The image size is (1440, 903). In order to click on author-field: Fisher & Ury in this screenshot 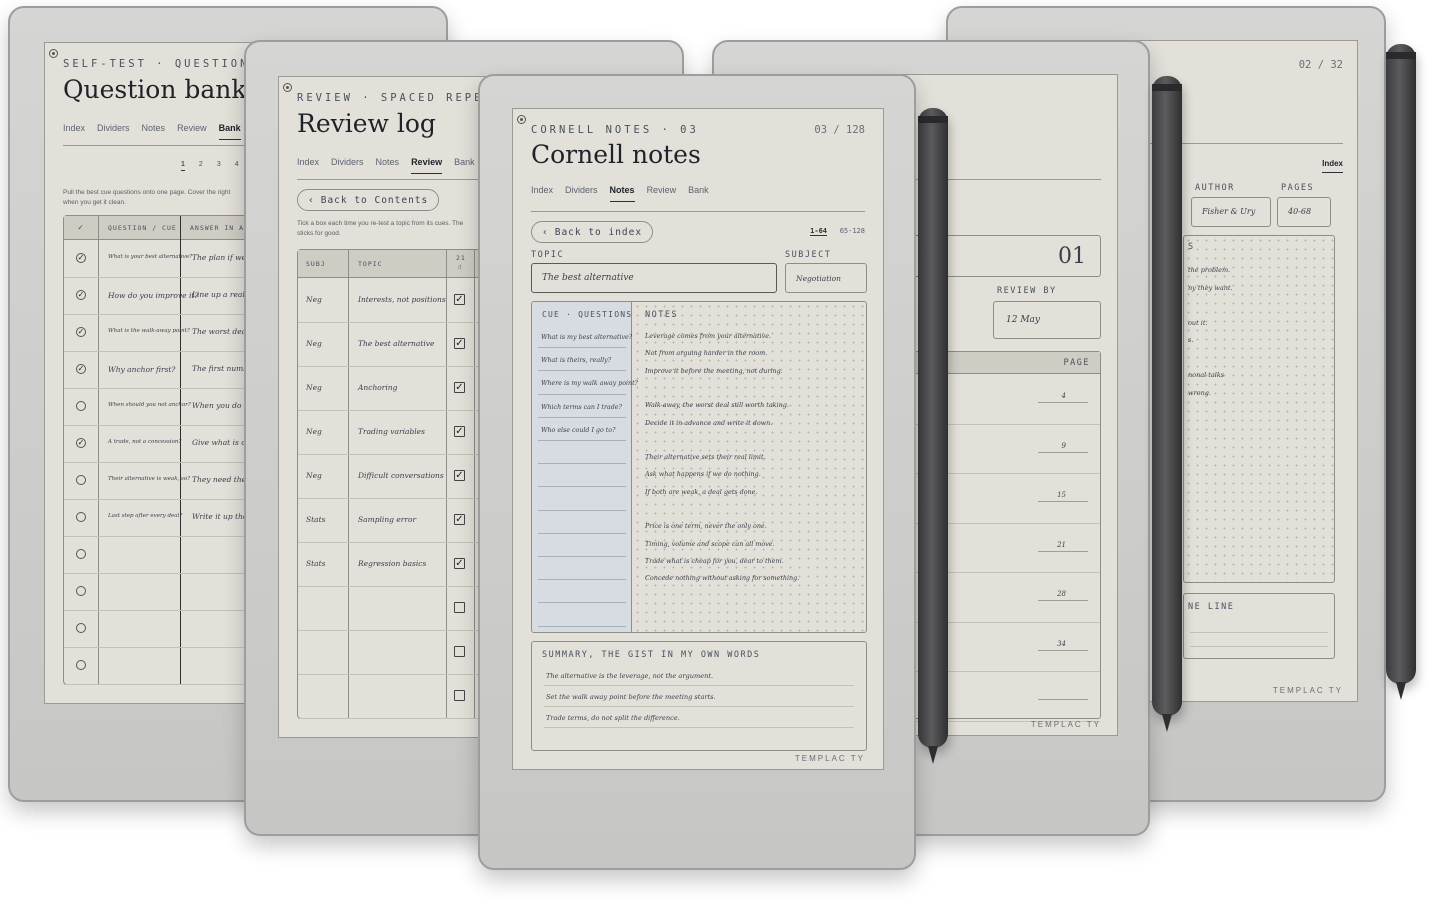, I will do `click(1231, 212)`.